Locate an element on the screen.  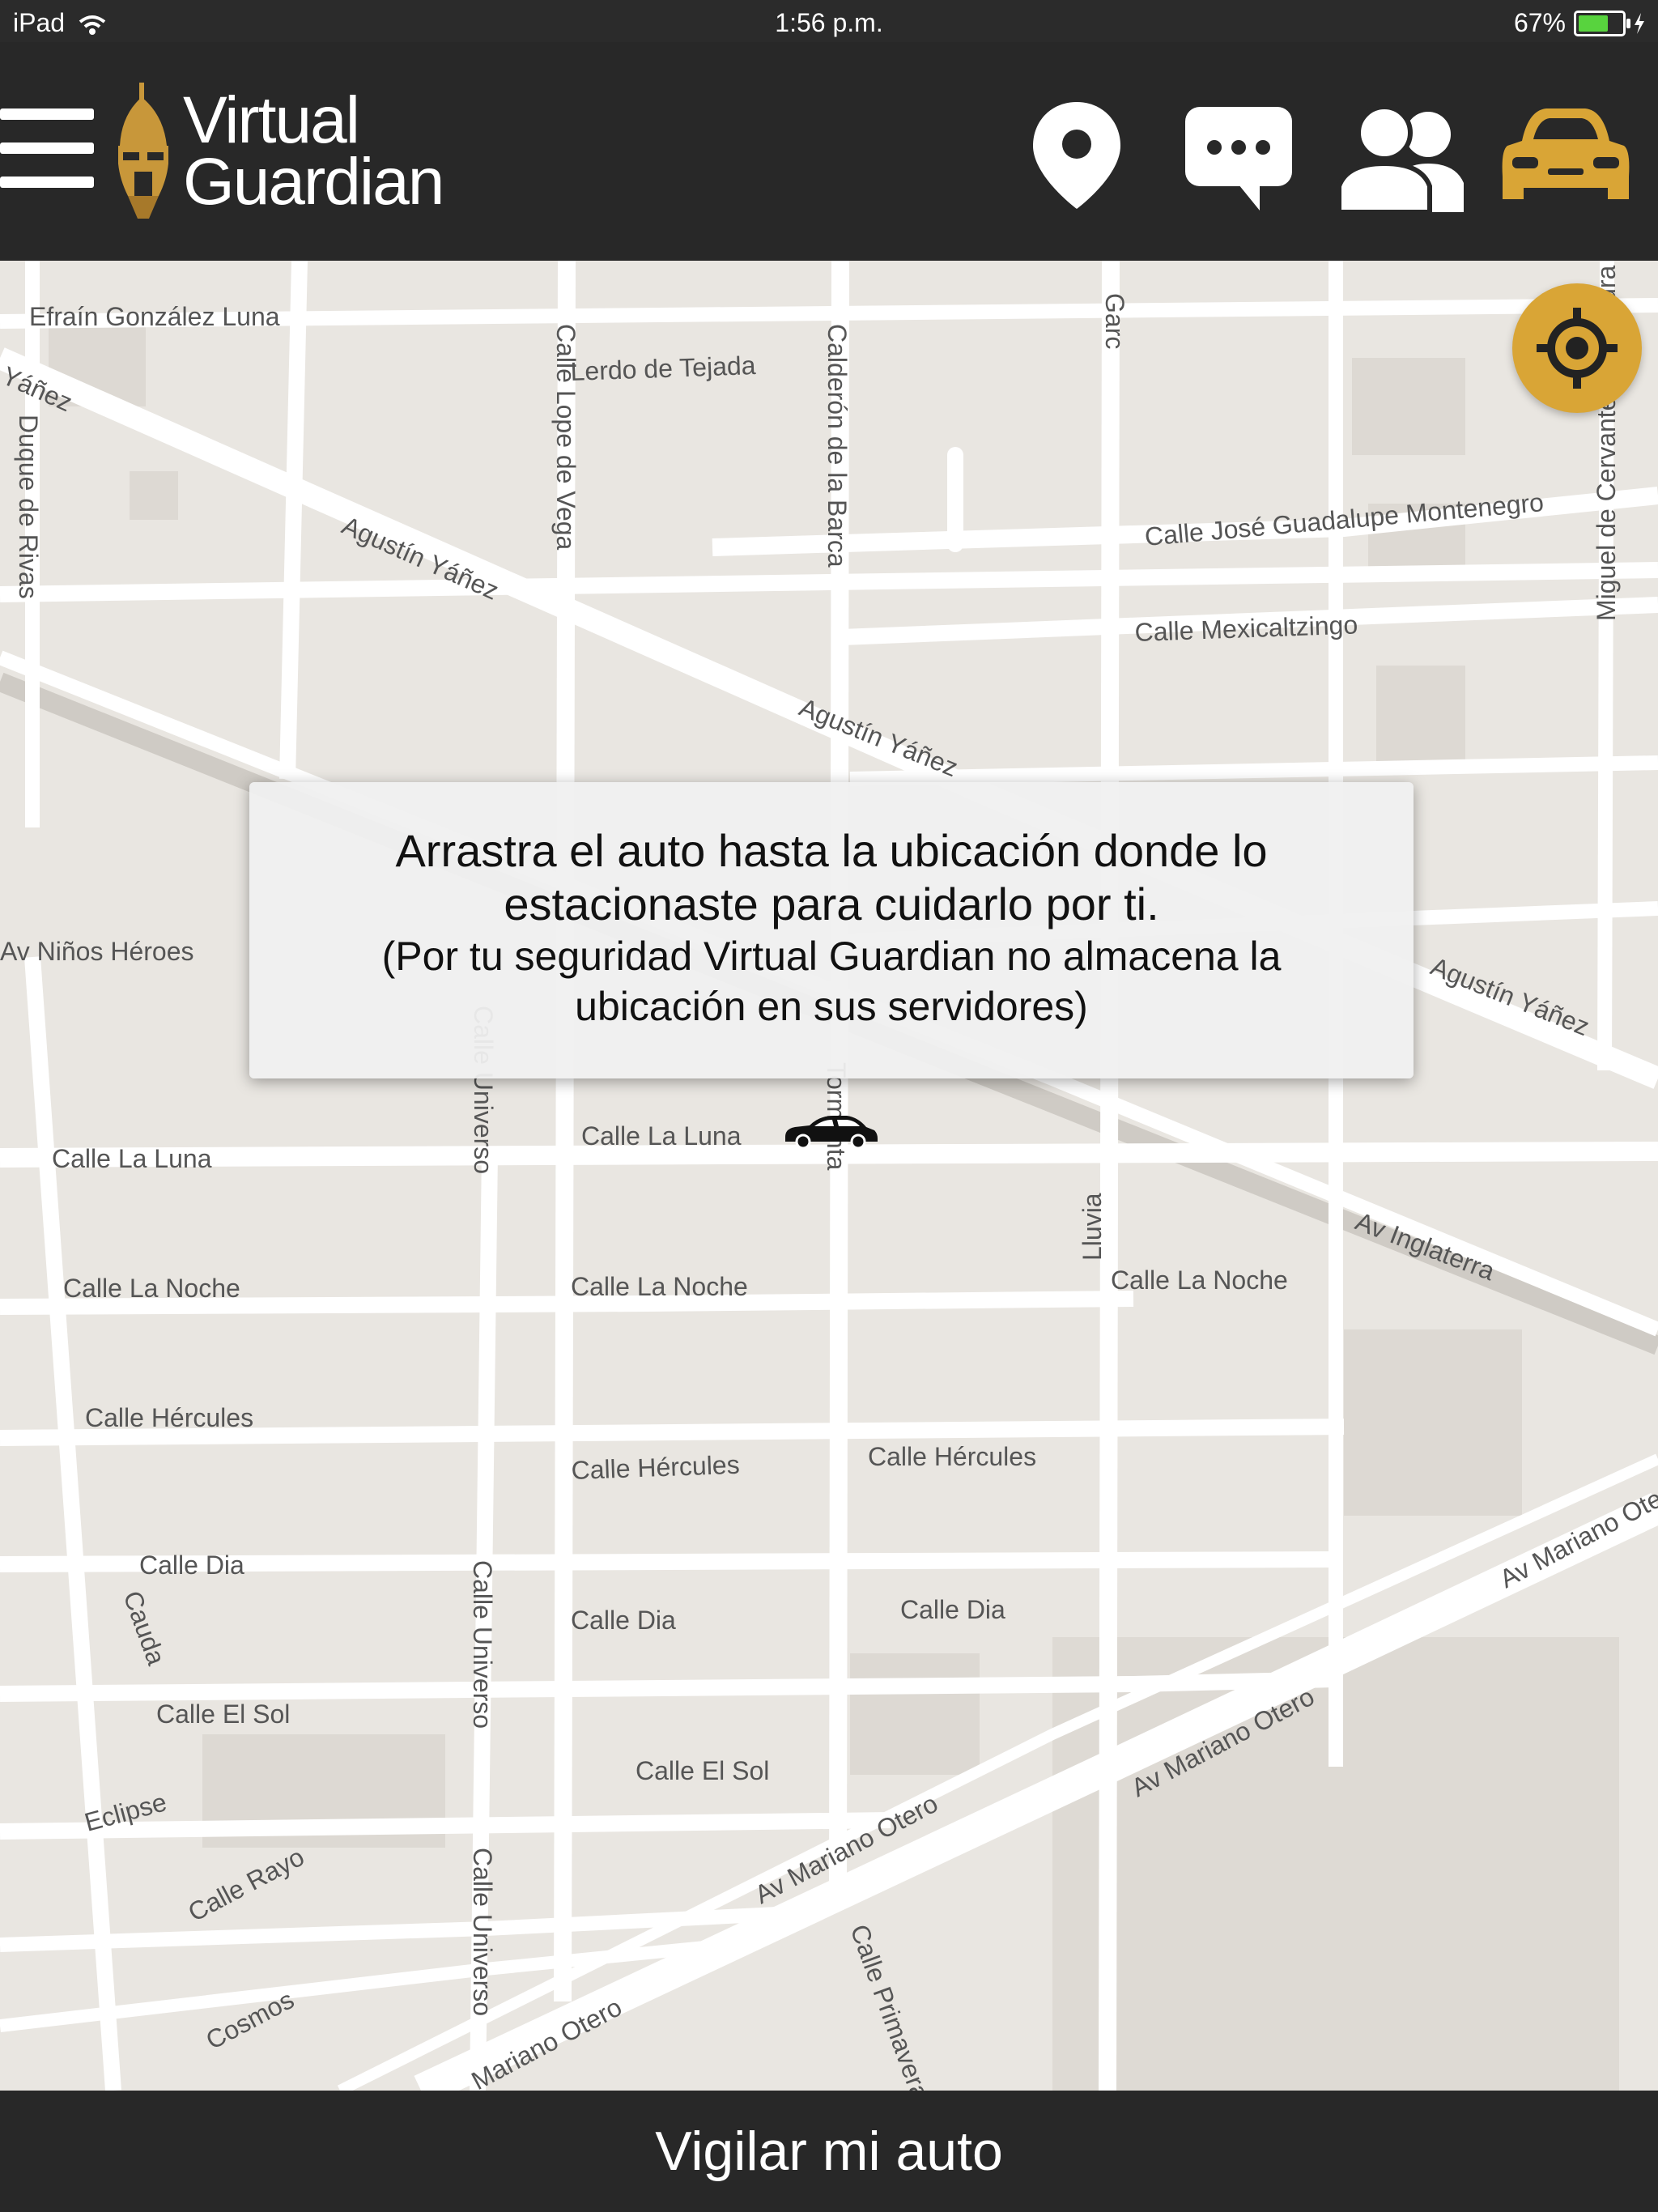
draggable-car-marker is located at coordinates (830, 1132).